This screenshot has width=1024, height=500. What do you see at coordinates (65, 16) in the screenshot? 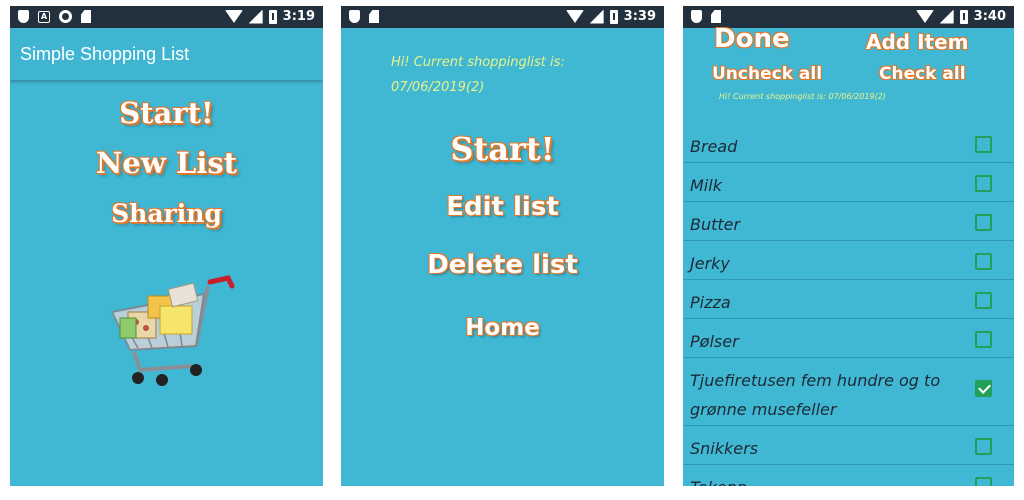
I see `circle-notification-icon` at bounding box center [65, 16].